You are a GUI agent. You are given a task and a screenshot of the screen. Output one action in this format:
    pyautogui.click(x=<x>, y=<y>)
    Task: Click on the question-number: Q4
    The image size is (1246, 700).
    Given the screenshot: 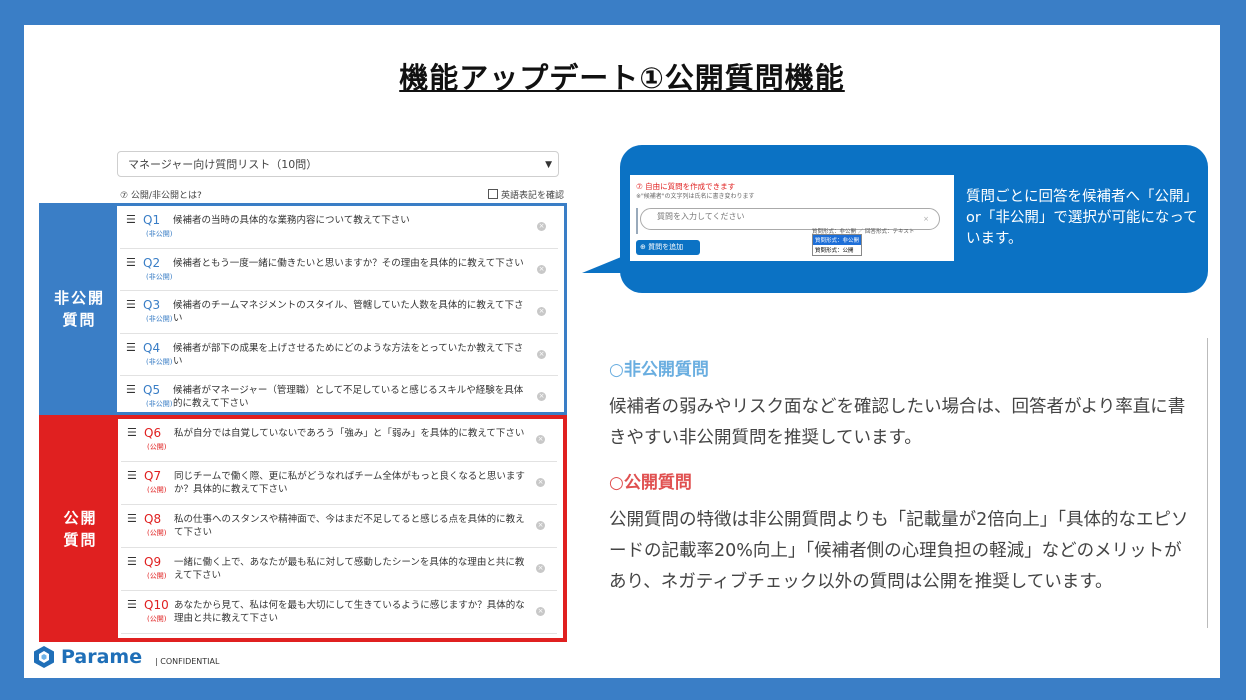 What is the action you would take?
    pyautogui.click(x=152, y=347)
    